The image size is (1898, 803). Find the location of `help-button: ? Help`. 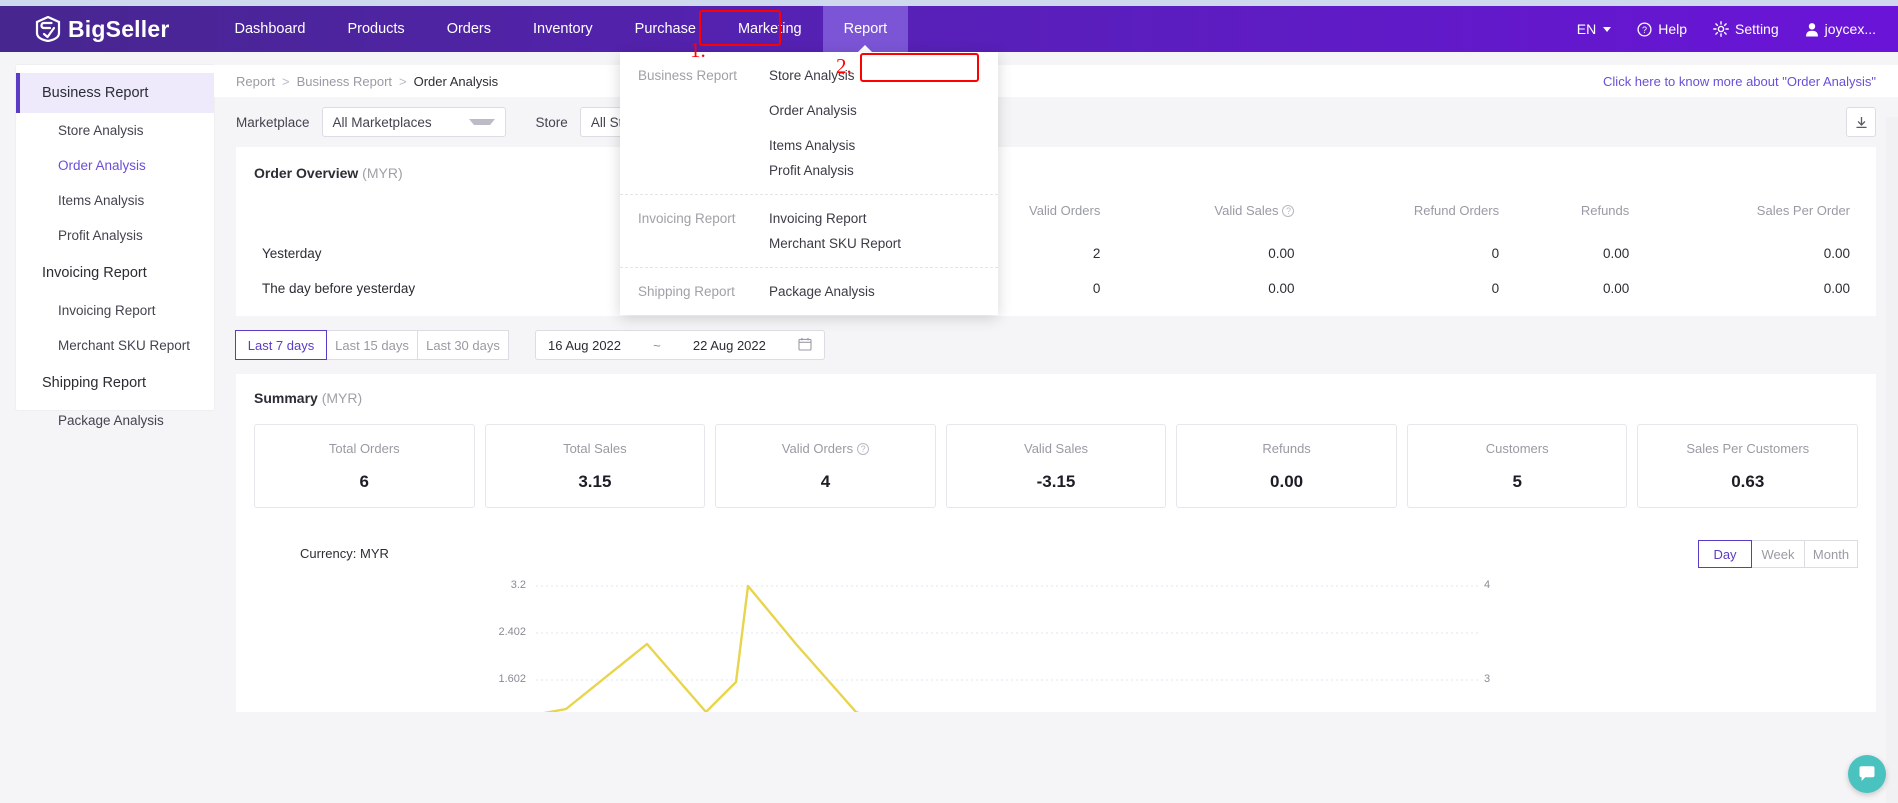

help-button: ? Help is located at coordinates (1662, 29).